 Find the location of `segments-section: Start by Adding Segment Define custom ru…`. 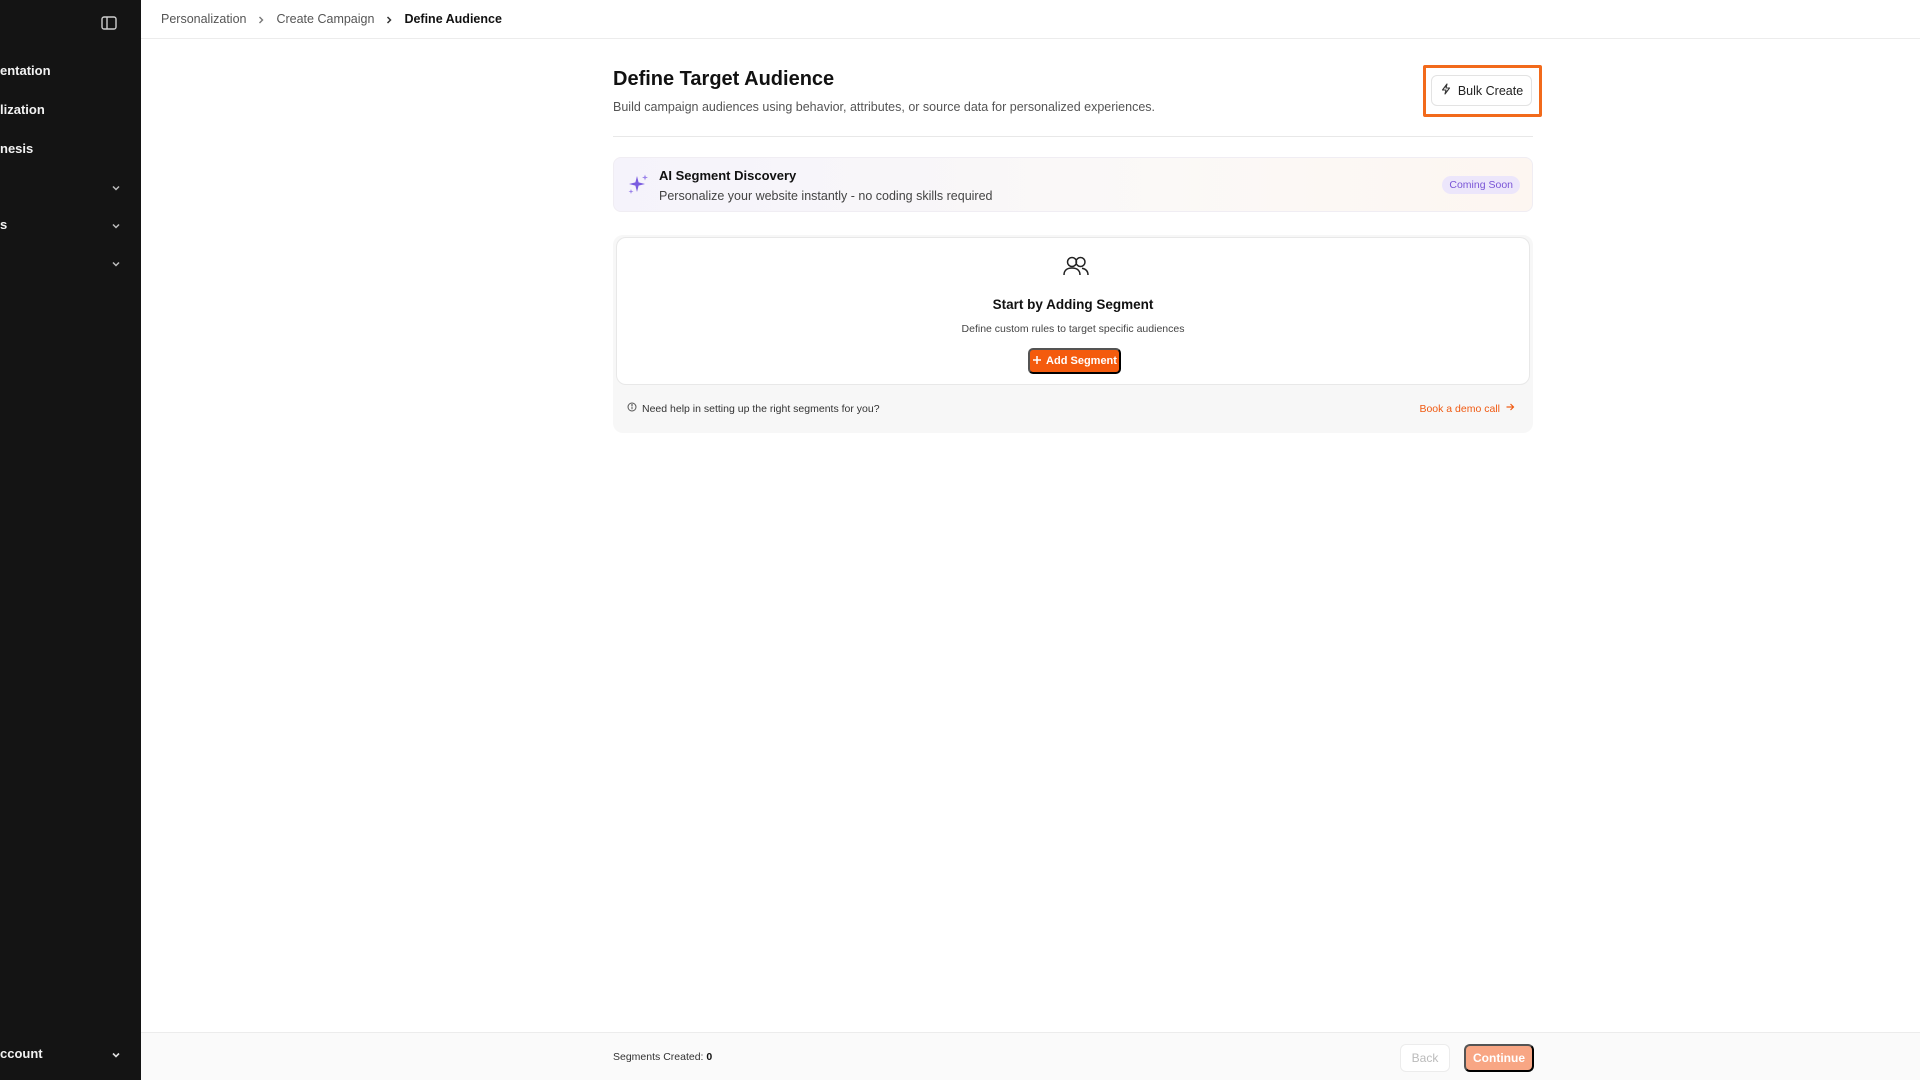

segments-section: Start by Adding Segment Define custom ru… is located at coordinates (1073, 334).